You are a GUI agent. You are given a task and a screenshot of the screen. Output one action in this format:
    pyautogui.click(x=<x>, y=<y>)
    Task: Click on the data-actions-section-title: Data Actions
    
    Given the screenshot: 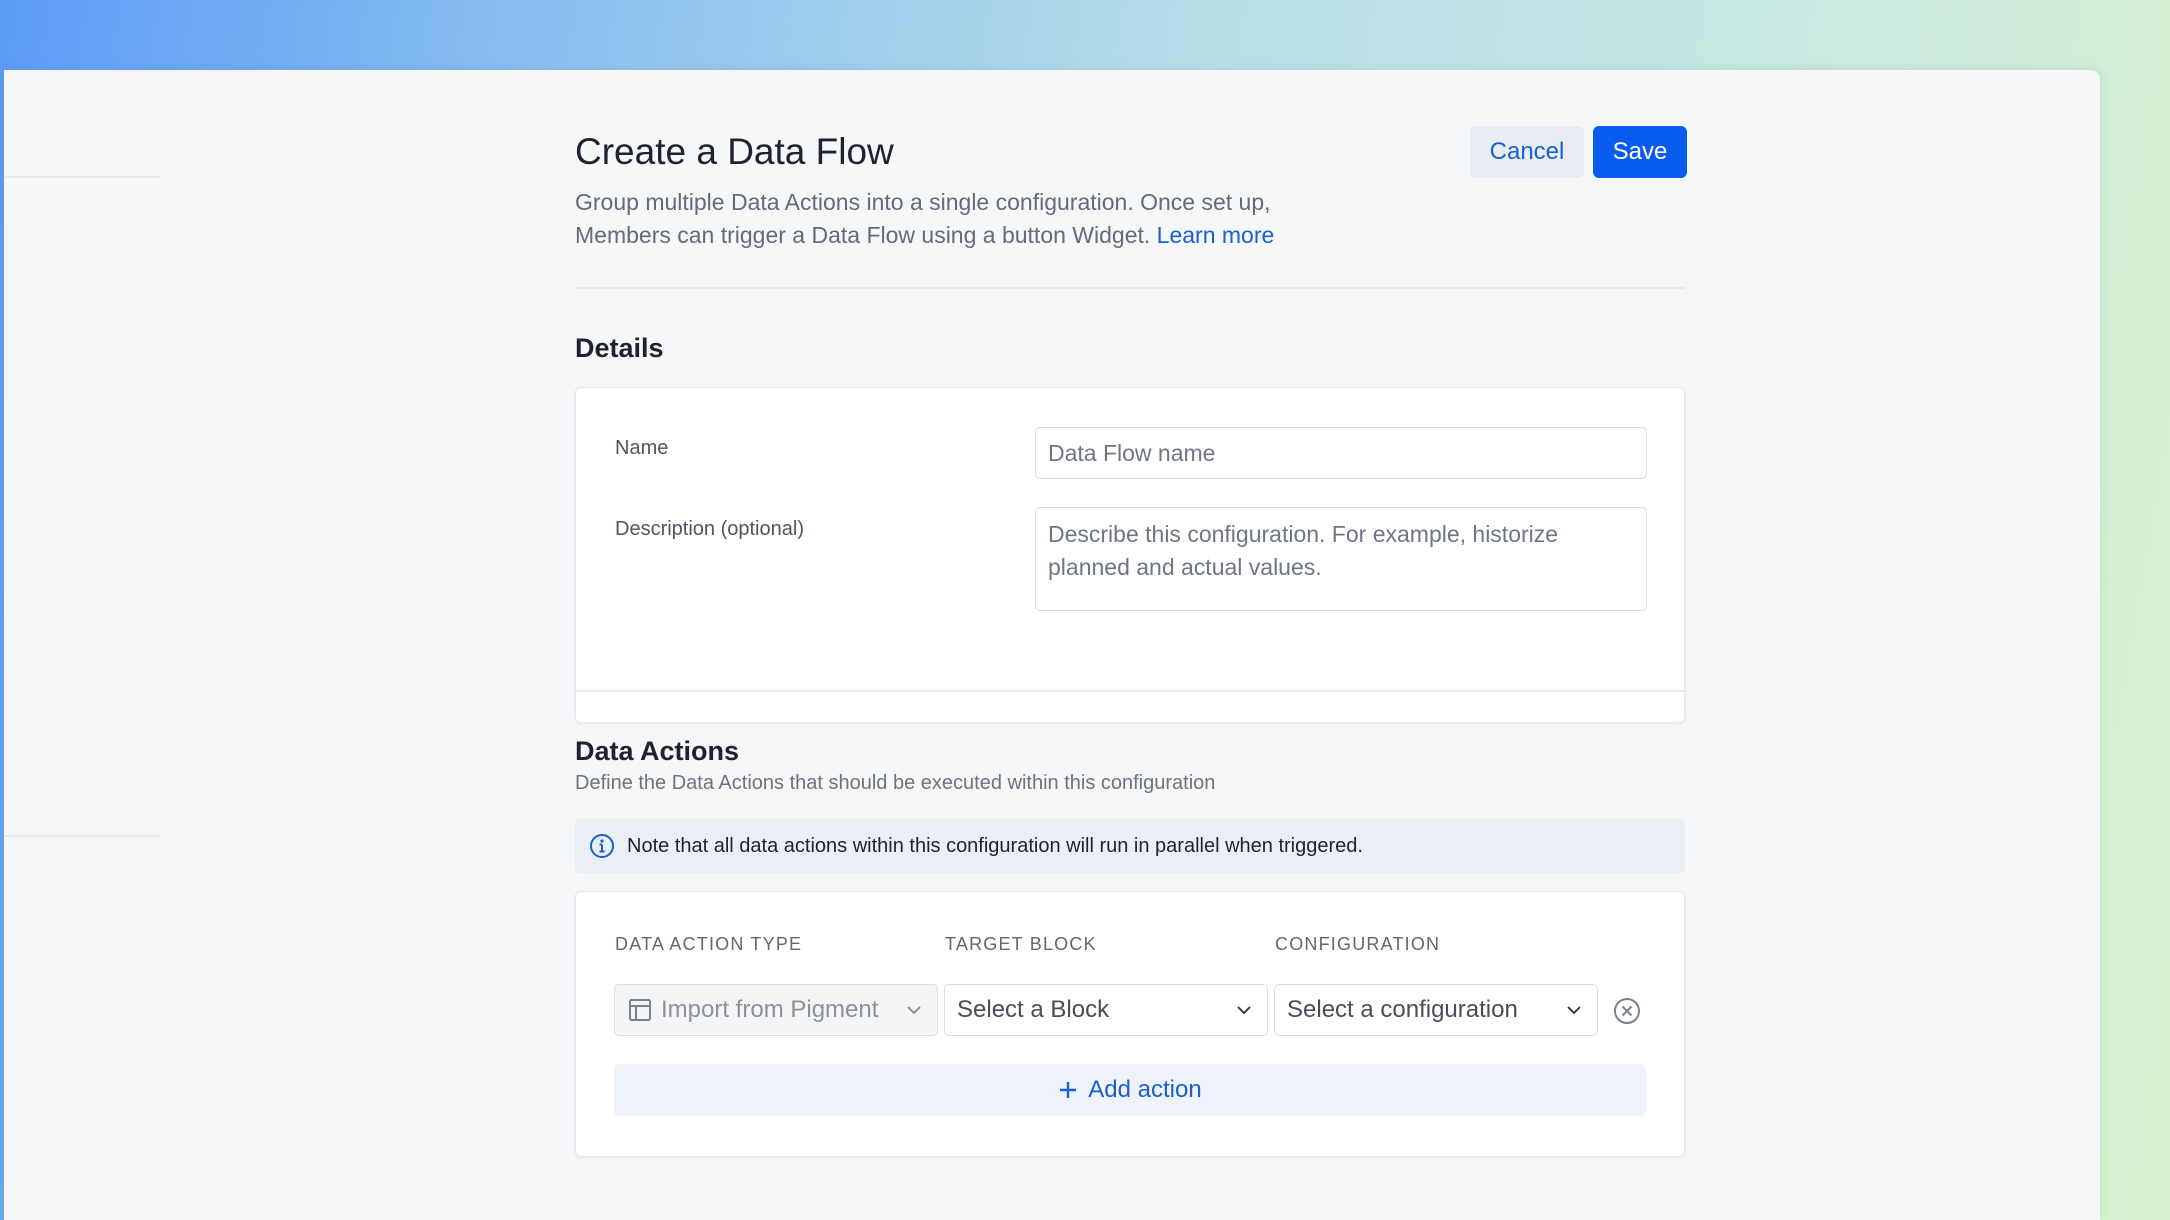 What is the action you would take?
    pyautogui.click(x=657, y=751)
    